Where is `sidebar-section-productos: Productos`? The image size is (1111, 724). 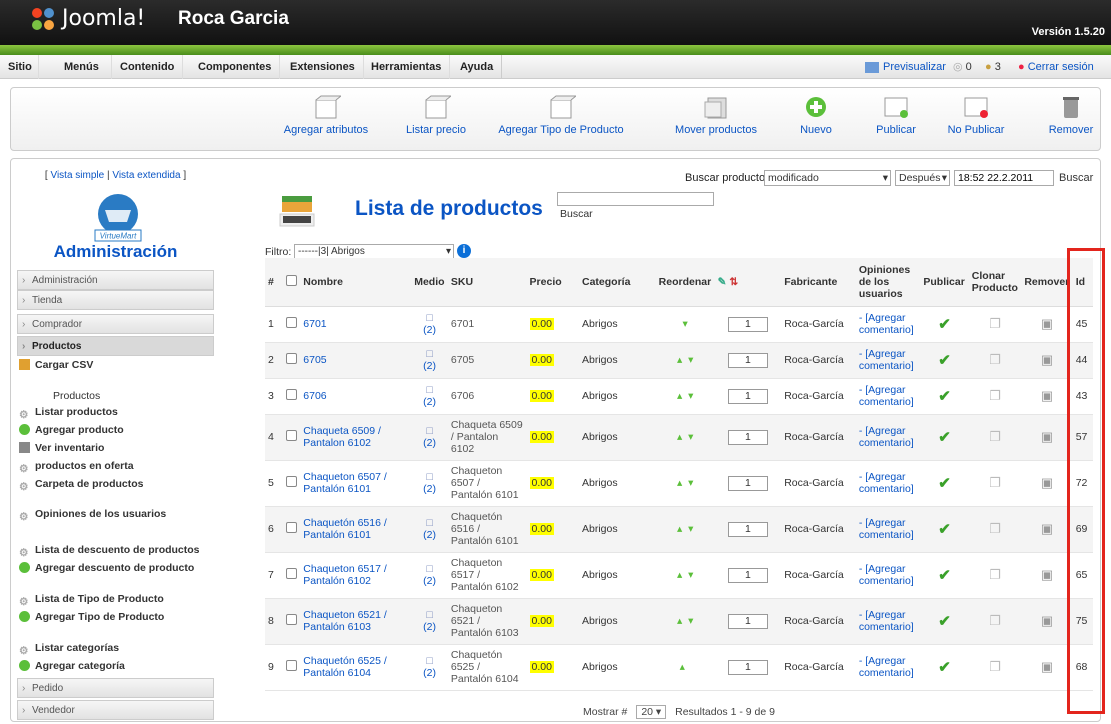 sidebar-section-productos: Productos is located at coordinates (115, 346).